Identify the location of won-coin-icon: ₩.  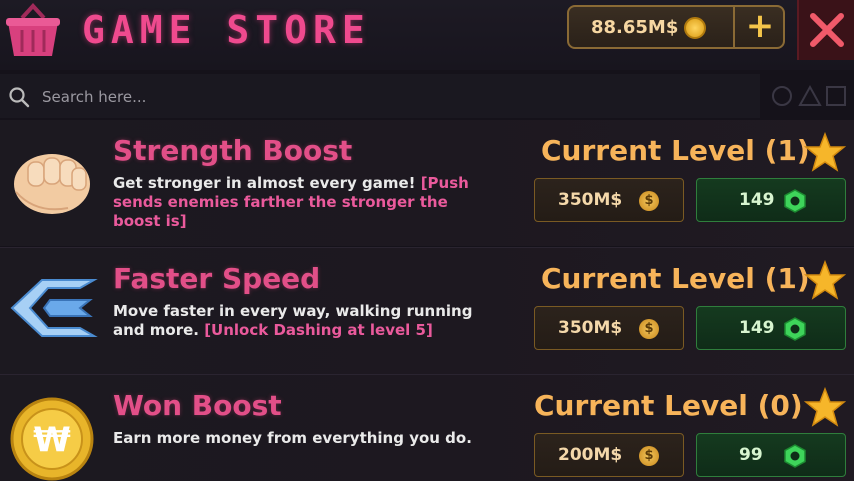
(52, 439).